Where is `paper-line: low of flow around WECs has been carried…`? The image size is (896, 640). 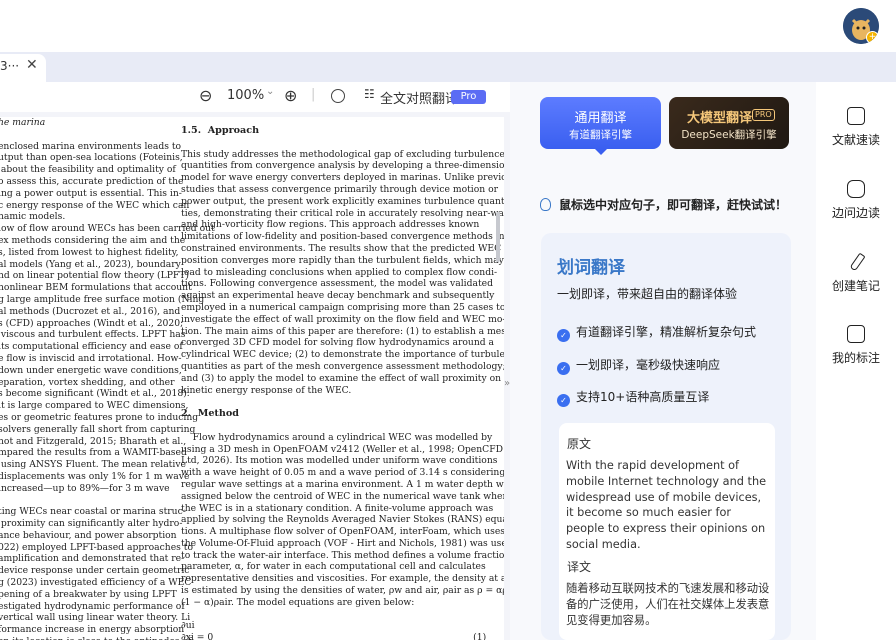
paper-line: low of flow around WECs has been carried… is located at coordinates (107, 229).